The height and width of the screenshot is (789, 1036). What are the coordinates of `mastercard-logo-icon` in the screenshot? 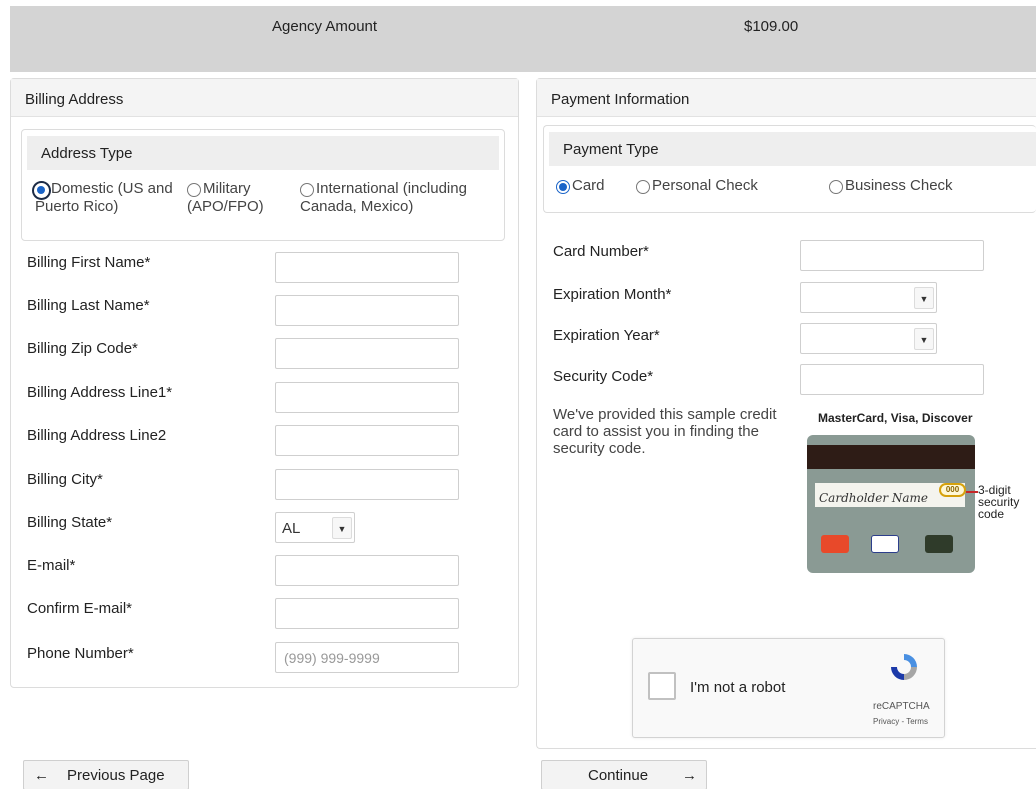 It's located at (835, 544).